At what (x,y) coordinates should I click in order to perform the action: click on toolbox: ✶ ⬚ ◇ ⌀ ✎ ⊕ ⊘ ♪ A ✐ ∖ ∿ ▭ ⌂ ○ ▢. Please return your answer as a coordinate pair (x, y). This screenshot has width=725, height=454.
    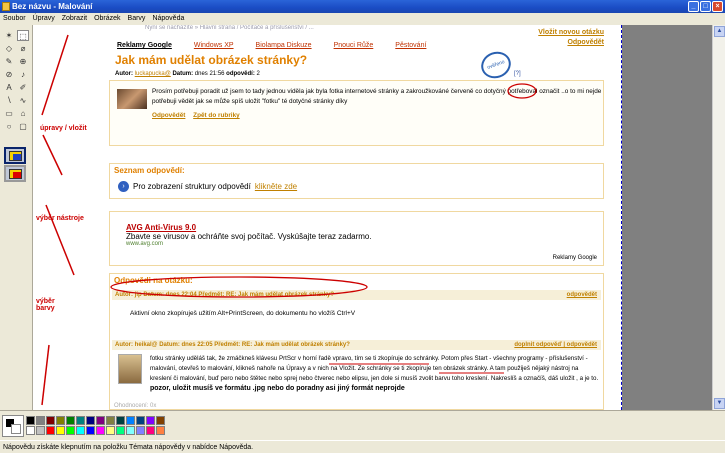
    Looking at the image, I should click on (16, 217).